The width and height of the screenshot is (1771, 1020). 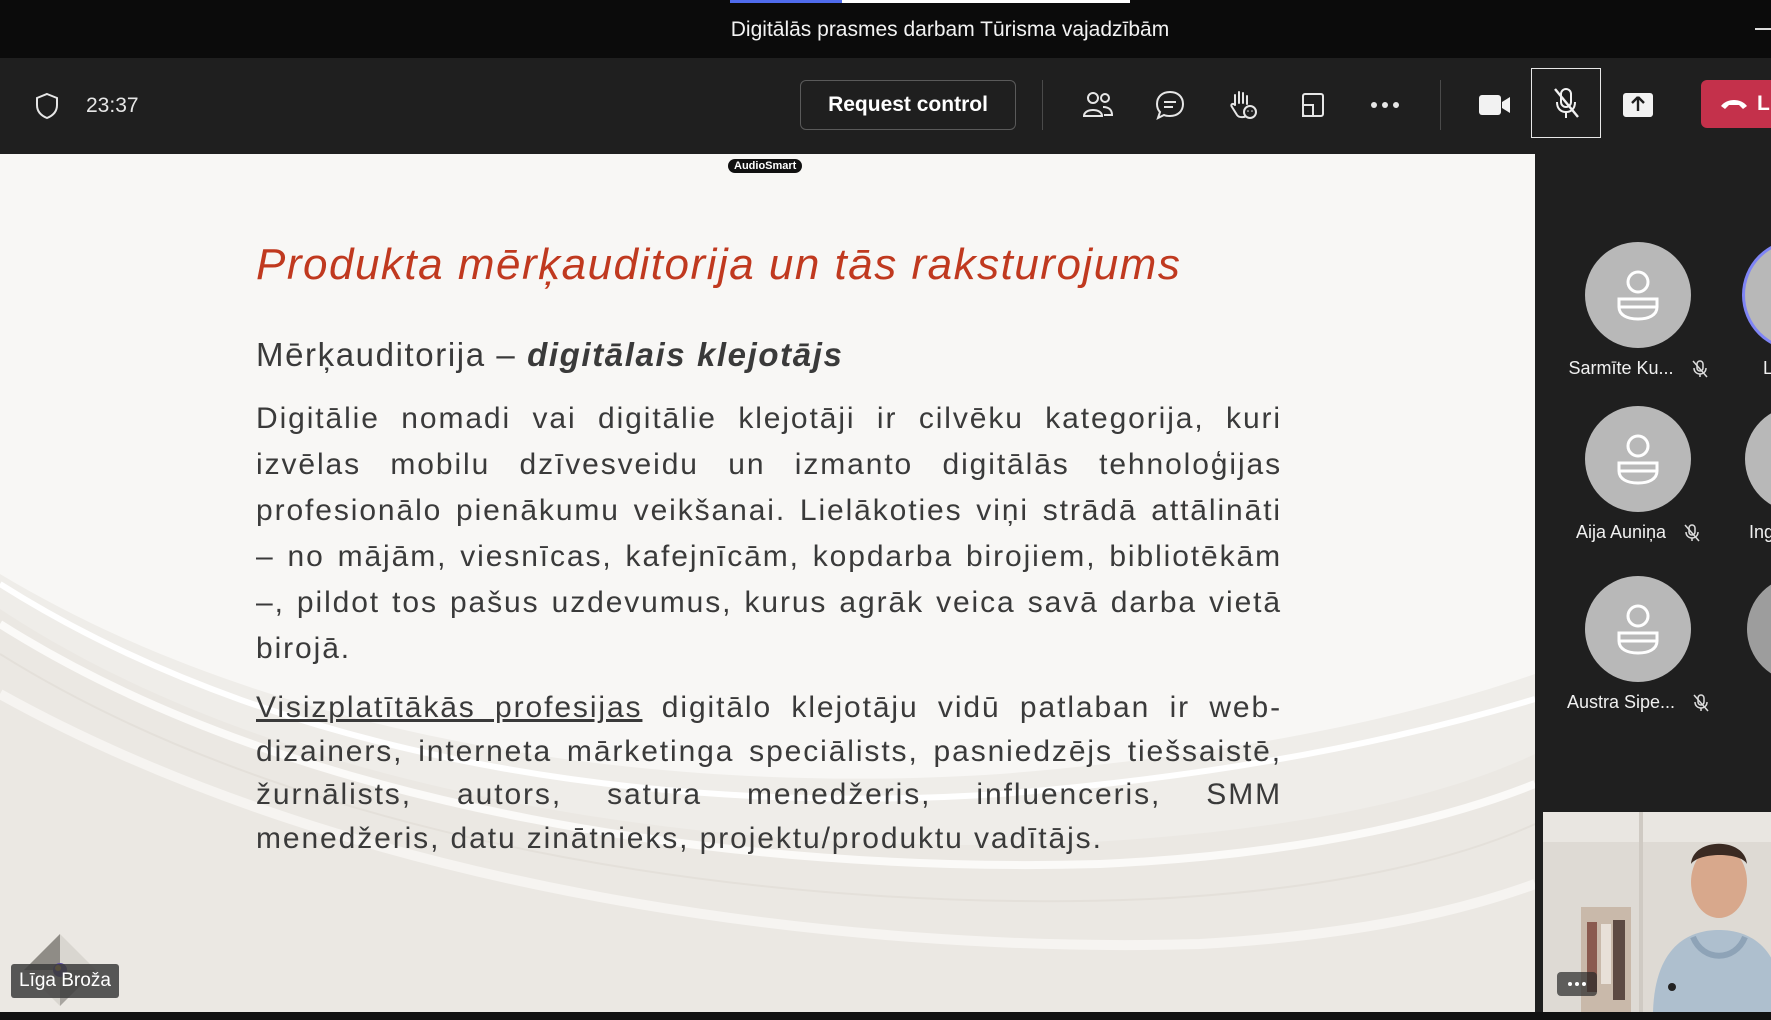 I want to click on participant-name: Aija Auniņa, so click(x=1638, y=532).